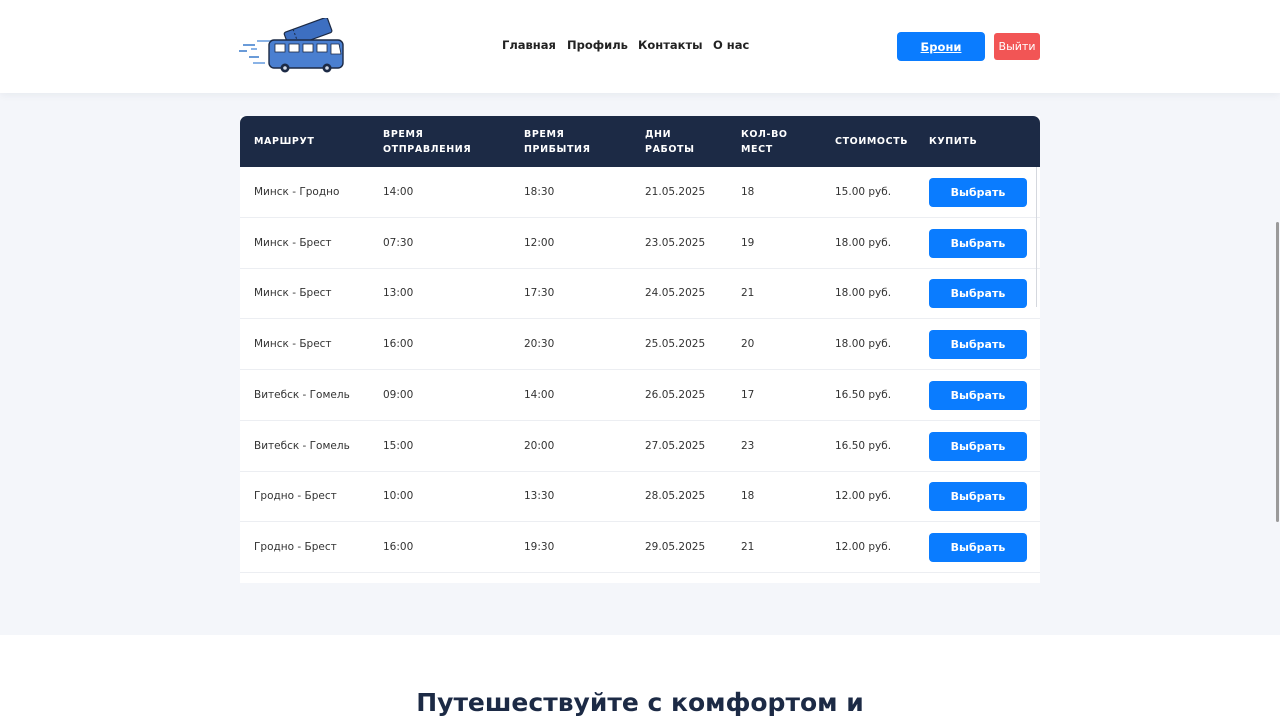 This screenshot has height=720, width=1280. Describe the element at coordinates (398, 496) in the screenshot. I see `cell-departure: 10:00` at that location.